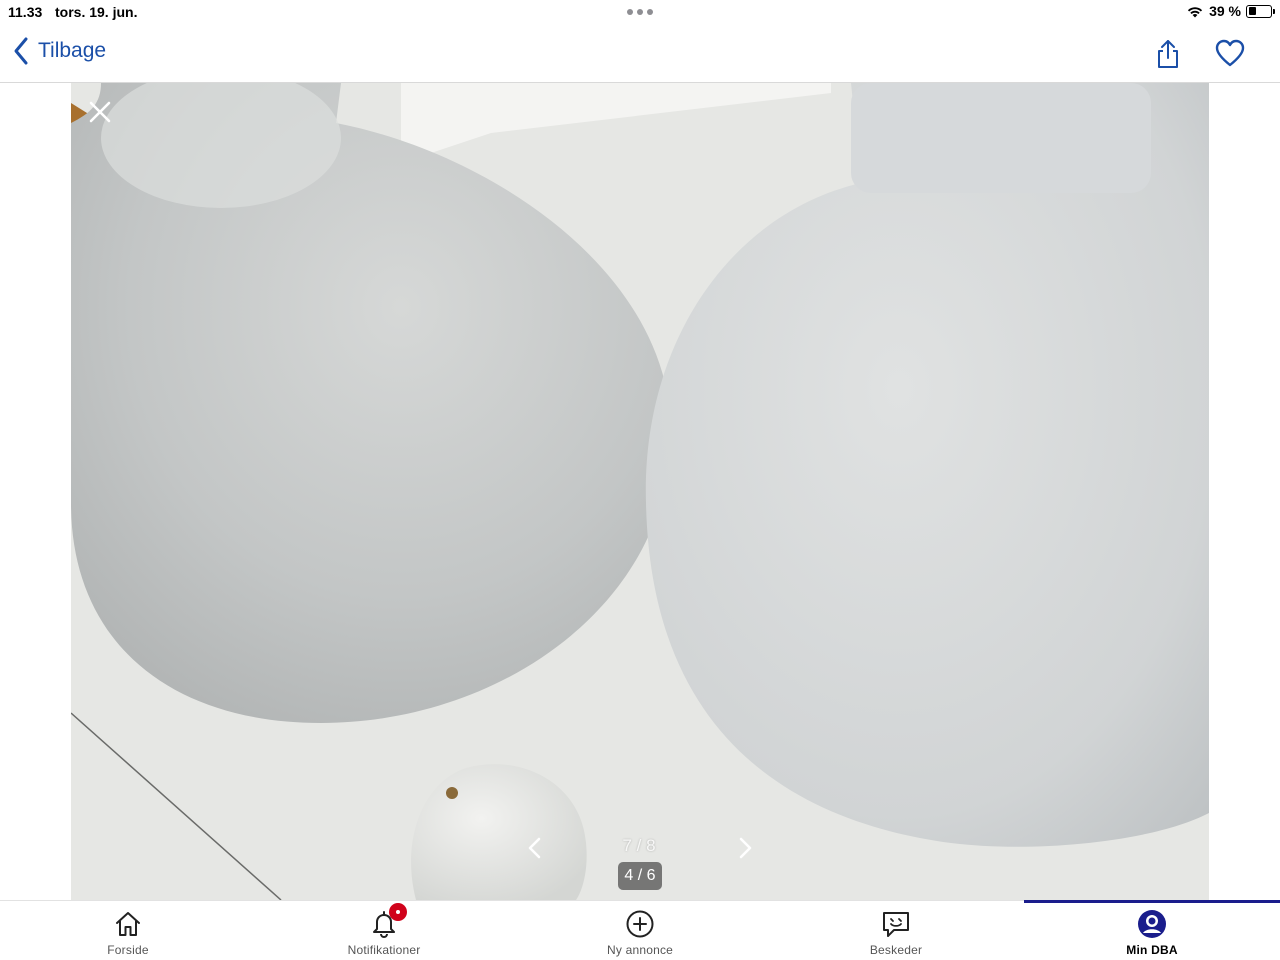 The height and width of the screenshot is (960, 1280). I want to click on close-icon, so click(100, 112).